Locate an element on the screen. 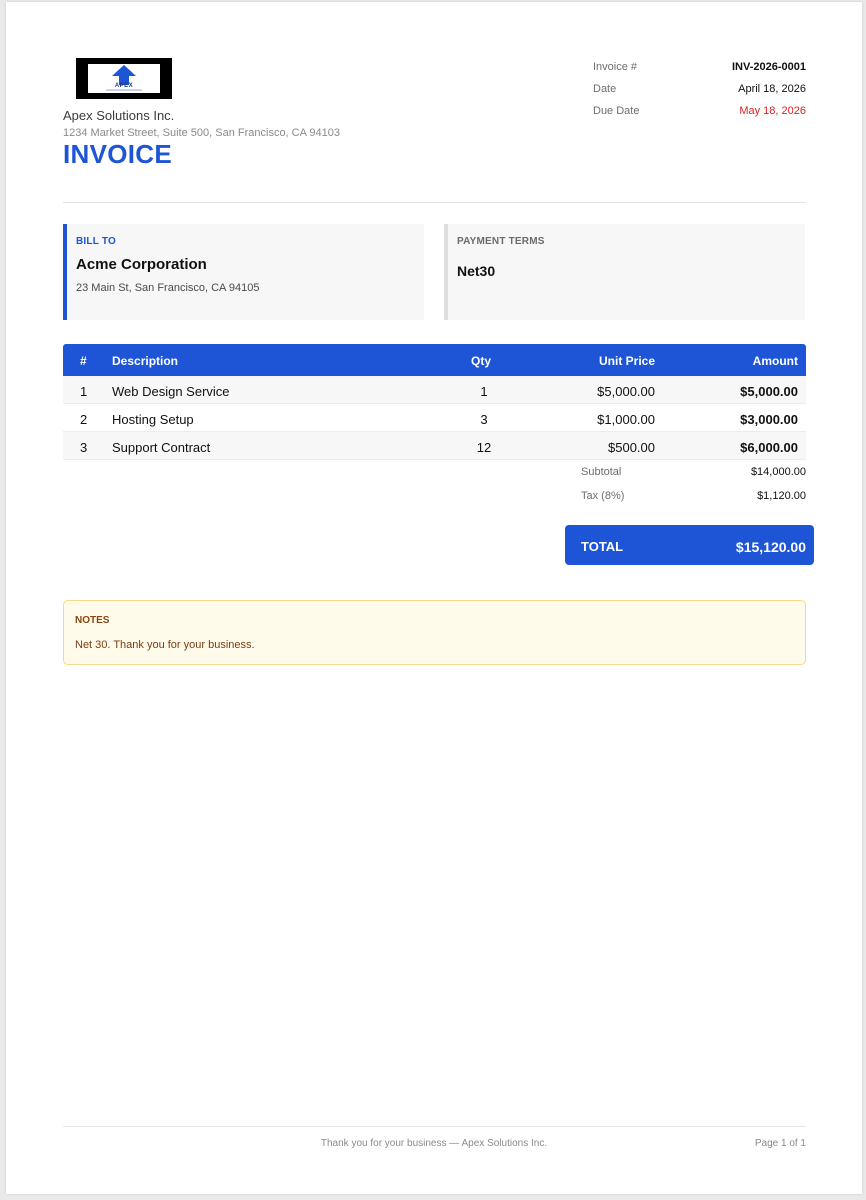 The width and height of the screenshot is (866, 1200). column-header-description: Description is located at coordinates (145, 361).